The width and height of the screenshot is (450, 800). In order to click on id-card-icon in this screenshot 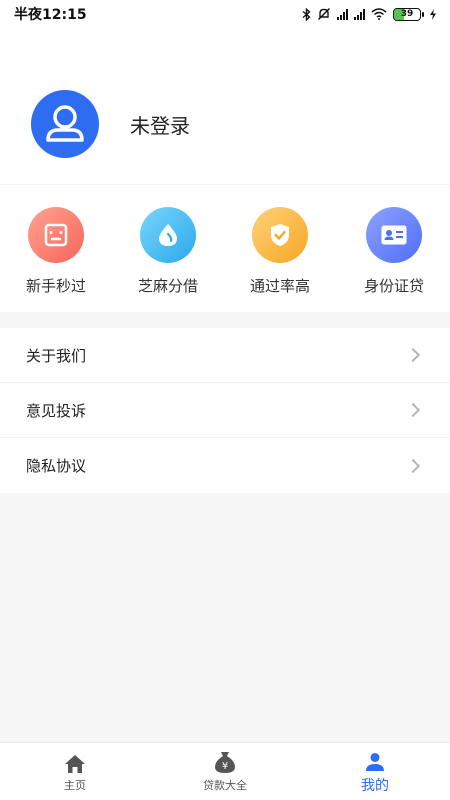, I will do `click(394, 235)`.